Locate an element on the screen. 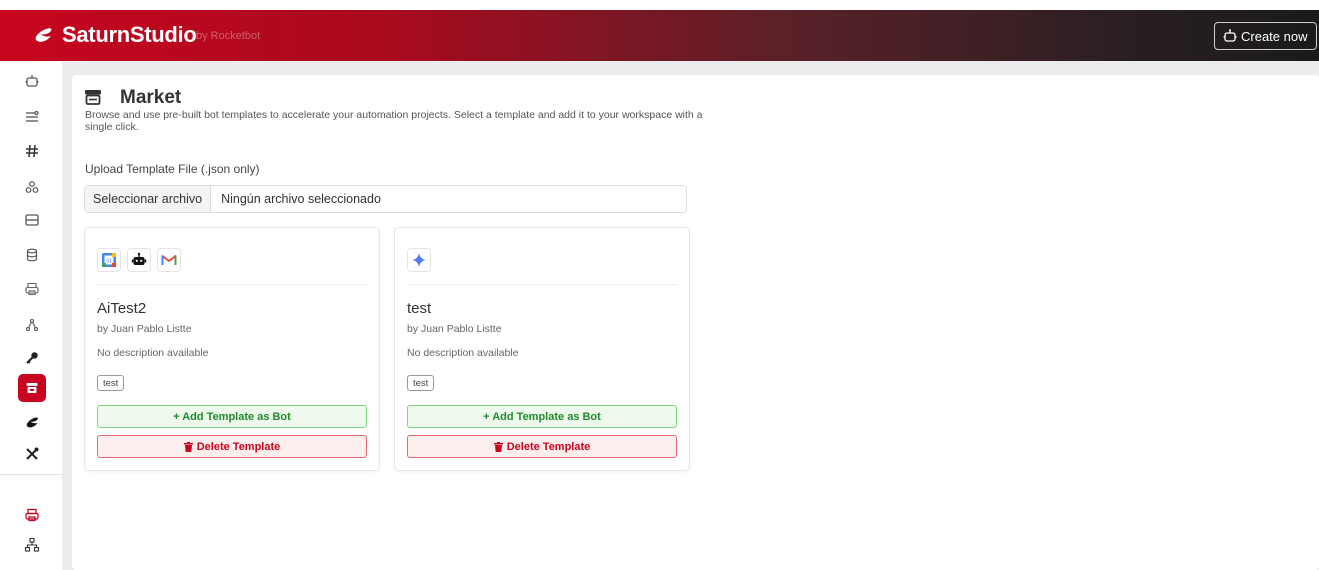 Image resolution: width=1319 pixels, height=570 pixels. gmail-icon is located at coordinates (169, 260).